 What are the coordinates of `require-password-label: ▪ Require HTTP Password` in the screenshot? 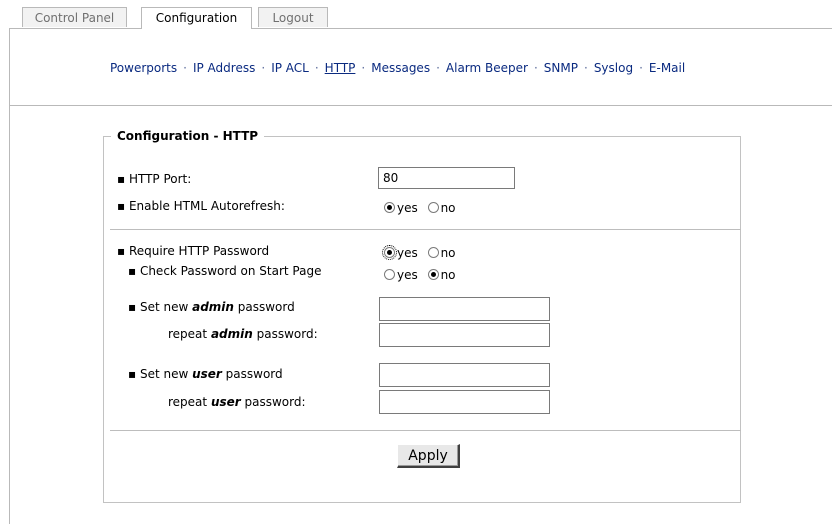 It's located at (193, 251).